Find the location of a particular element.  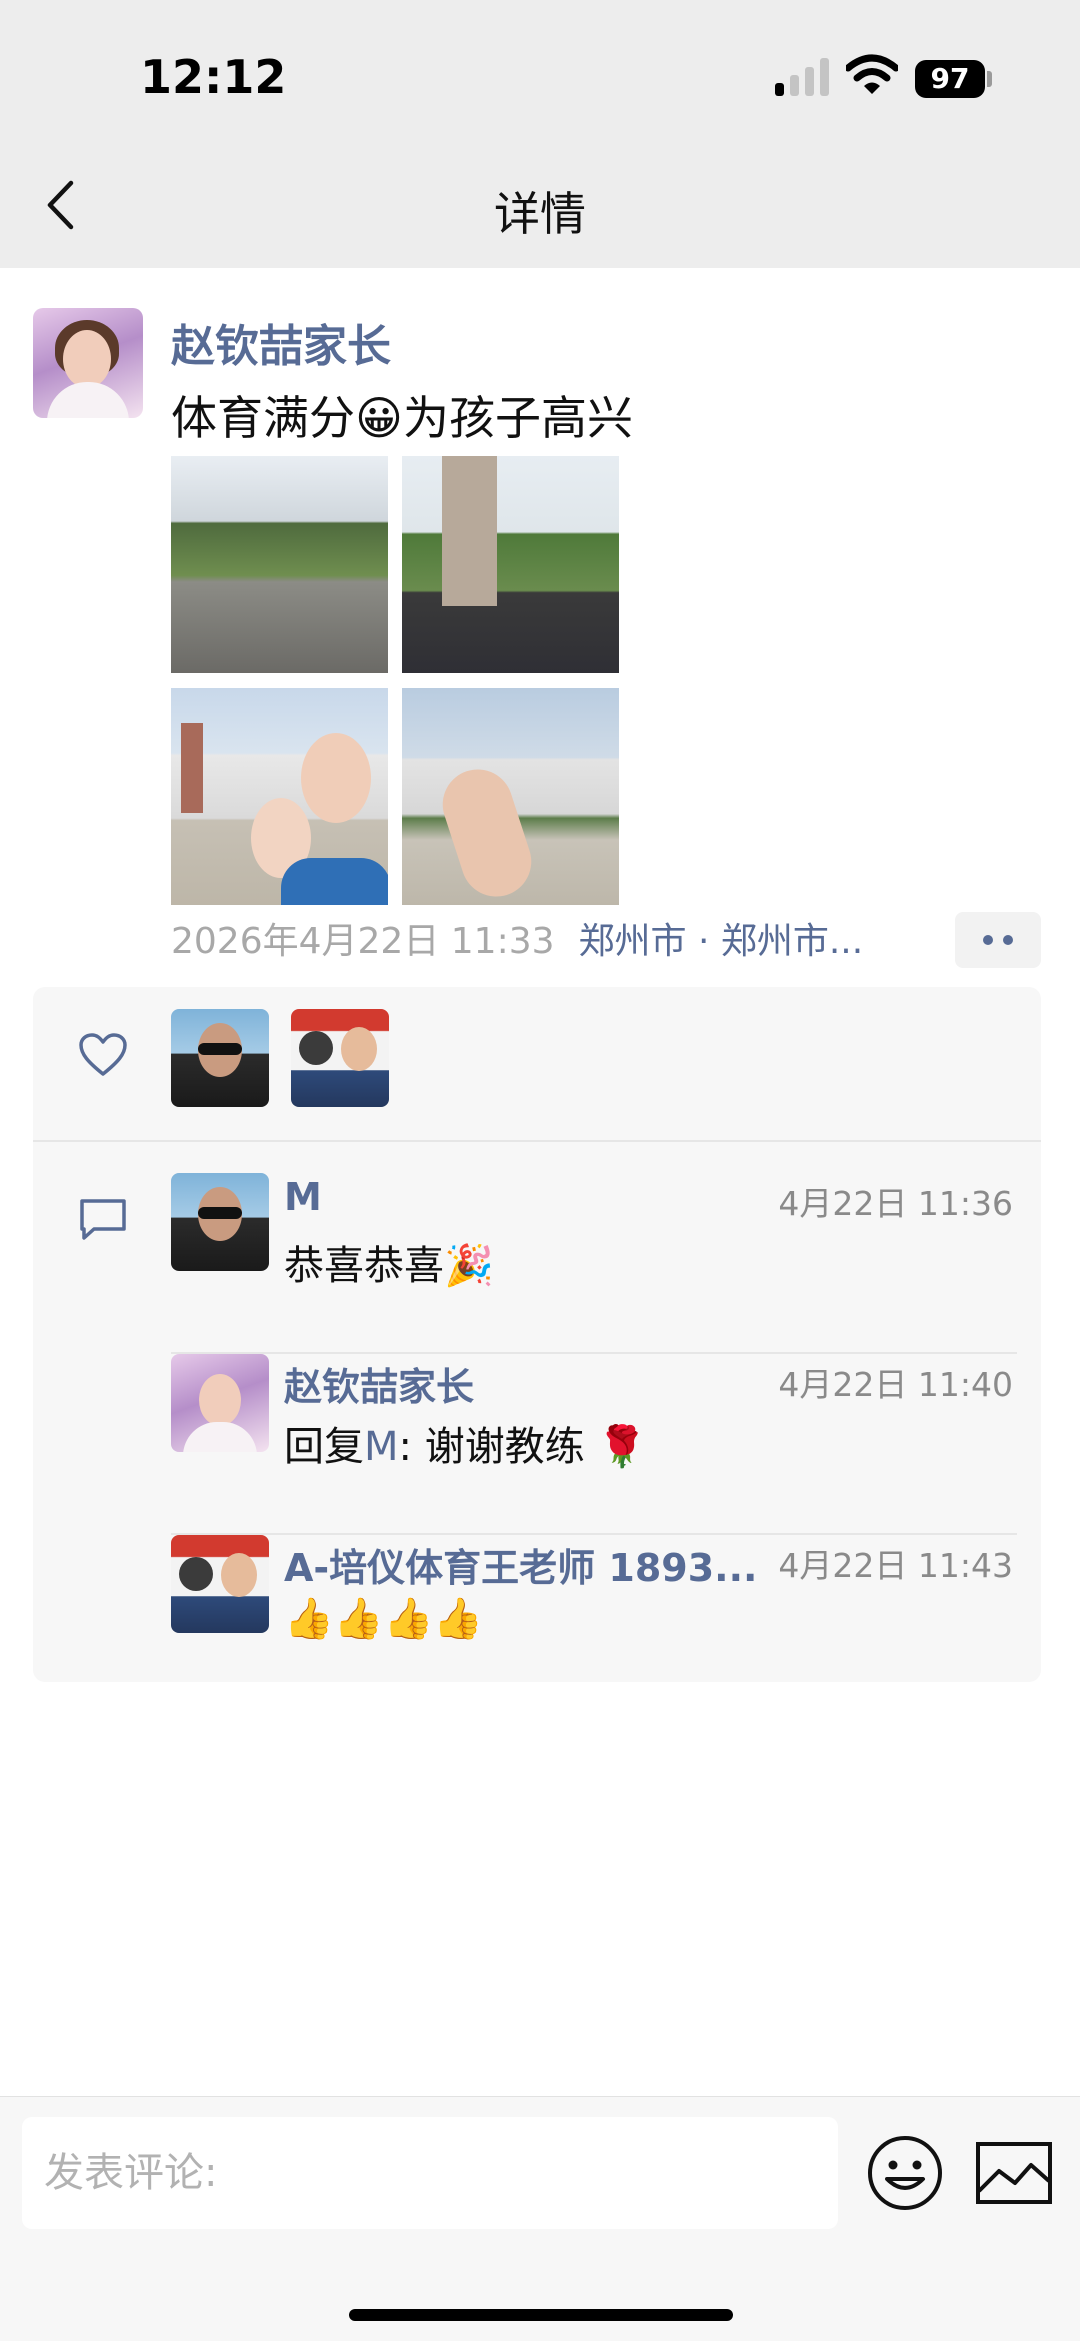

post-text: 体育满分😀为孩子高兴 is located at coordinates (402, 418).